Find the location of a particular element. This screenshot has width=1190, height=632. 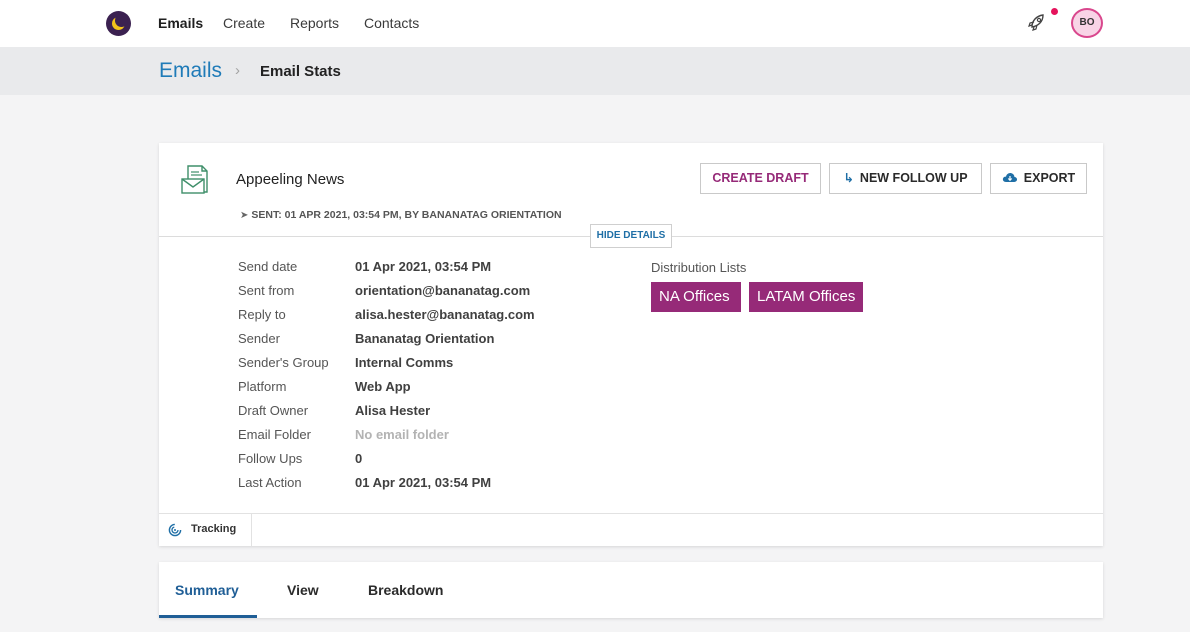

hide-details-button: HIDE DETAILS is located at coordinates (631, 236).